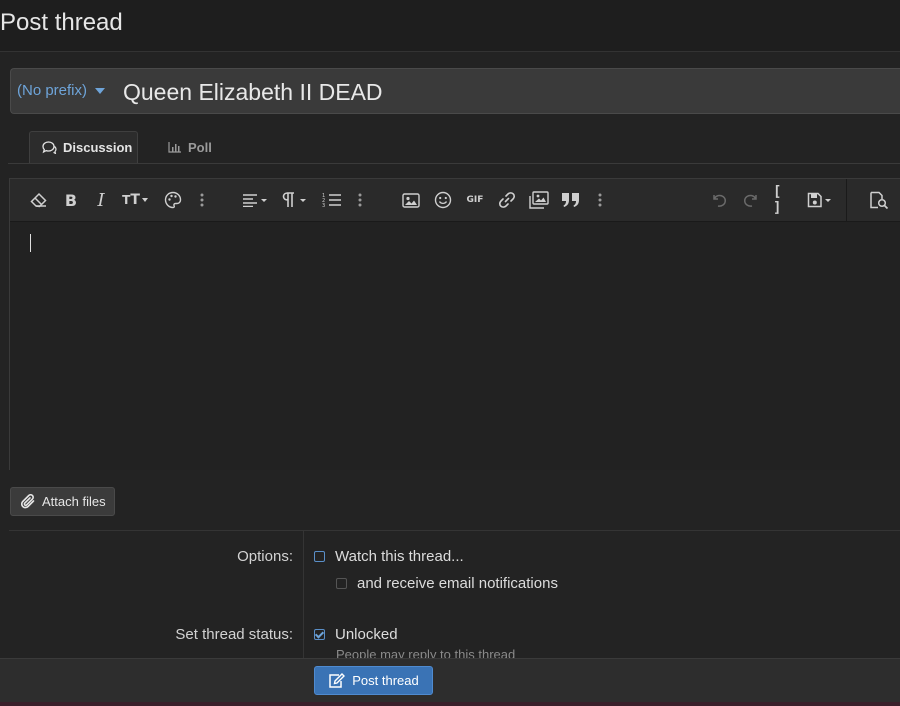  What do you see at coordinates (39, 200) in the screenshot?
I see `eraser-icon` at bounding box center [39, 200].